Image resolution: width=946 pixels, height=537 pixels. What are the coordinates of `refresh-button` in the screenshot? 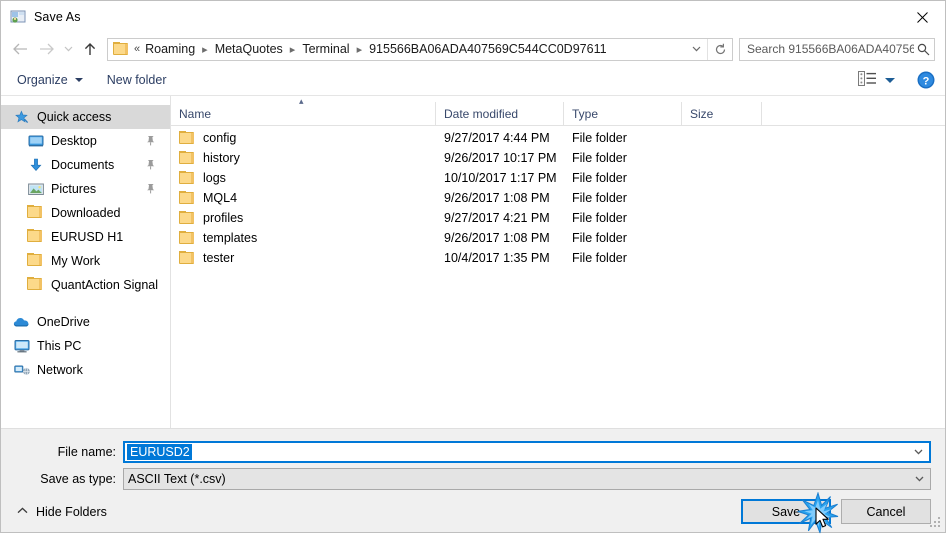 It's located at (719, 49).